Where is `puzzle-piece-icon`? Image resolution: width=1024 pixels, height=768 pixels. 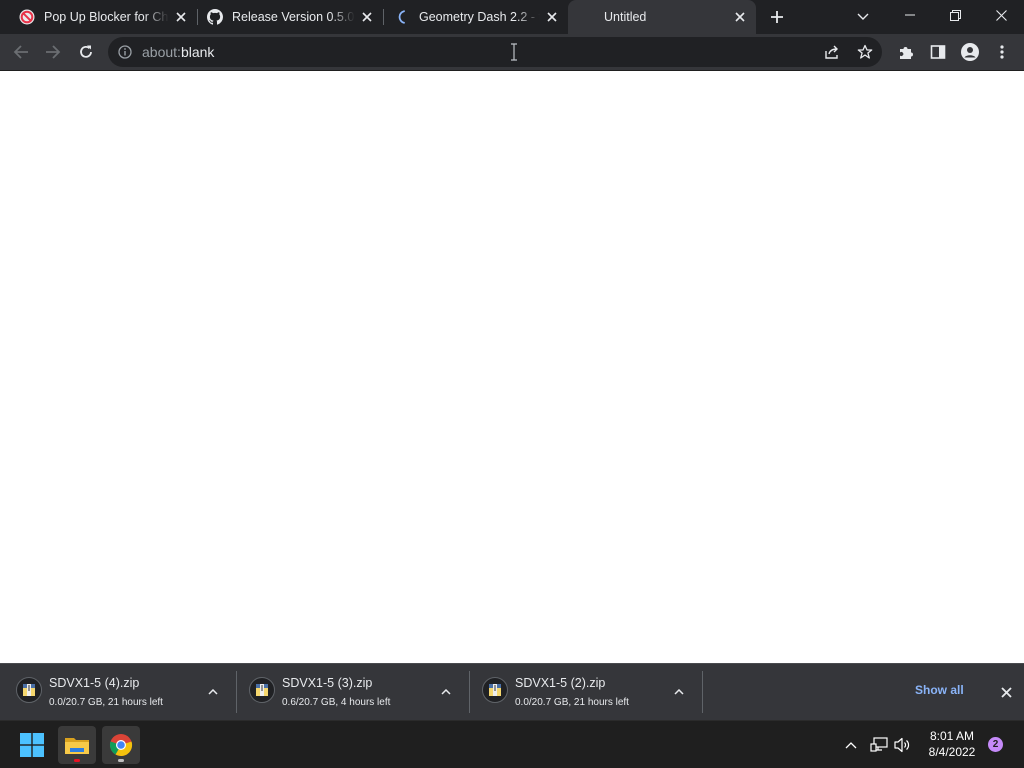 puzzle-piece-icon is located at coordinates (906, 52).